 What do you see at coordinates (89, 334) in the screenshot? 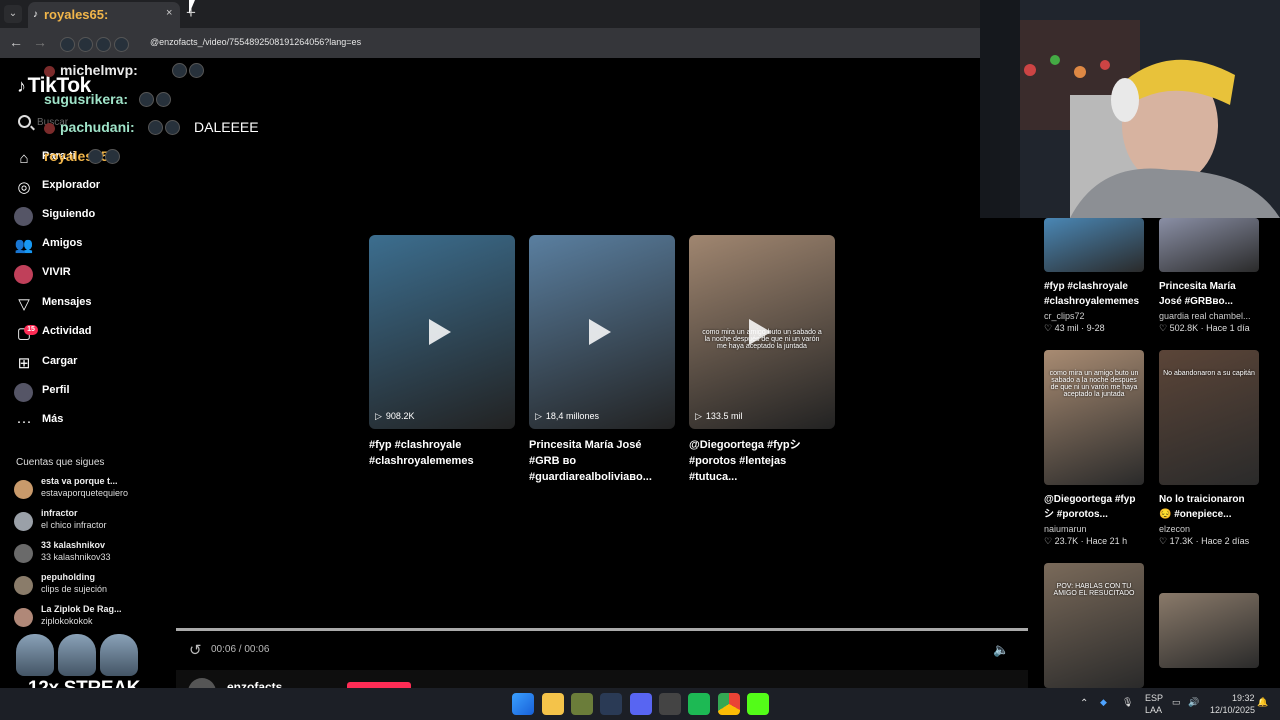
I see `sidebar-item-actividad: ▢ Actividad` at bounding box center [89, 334].